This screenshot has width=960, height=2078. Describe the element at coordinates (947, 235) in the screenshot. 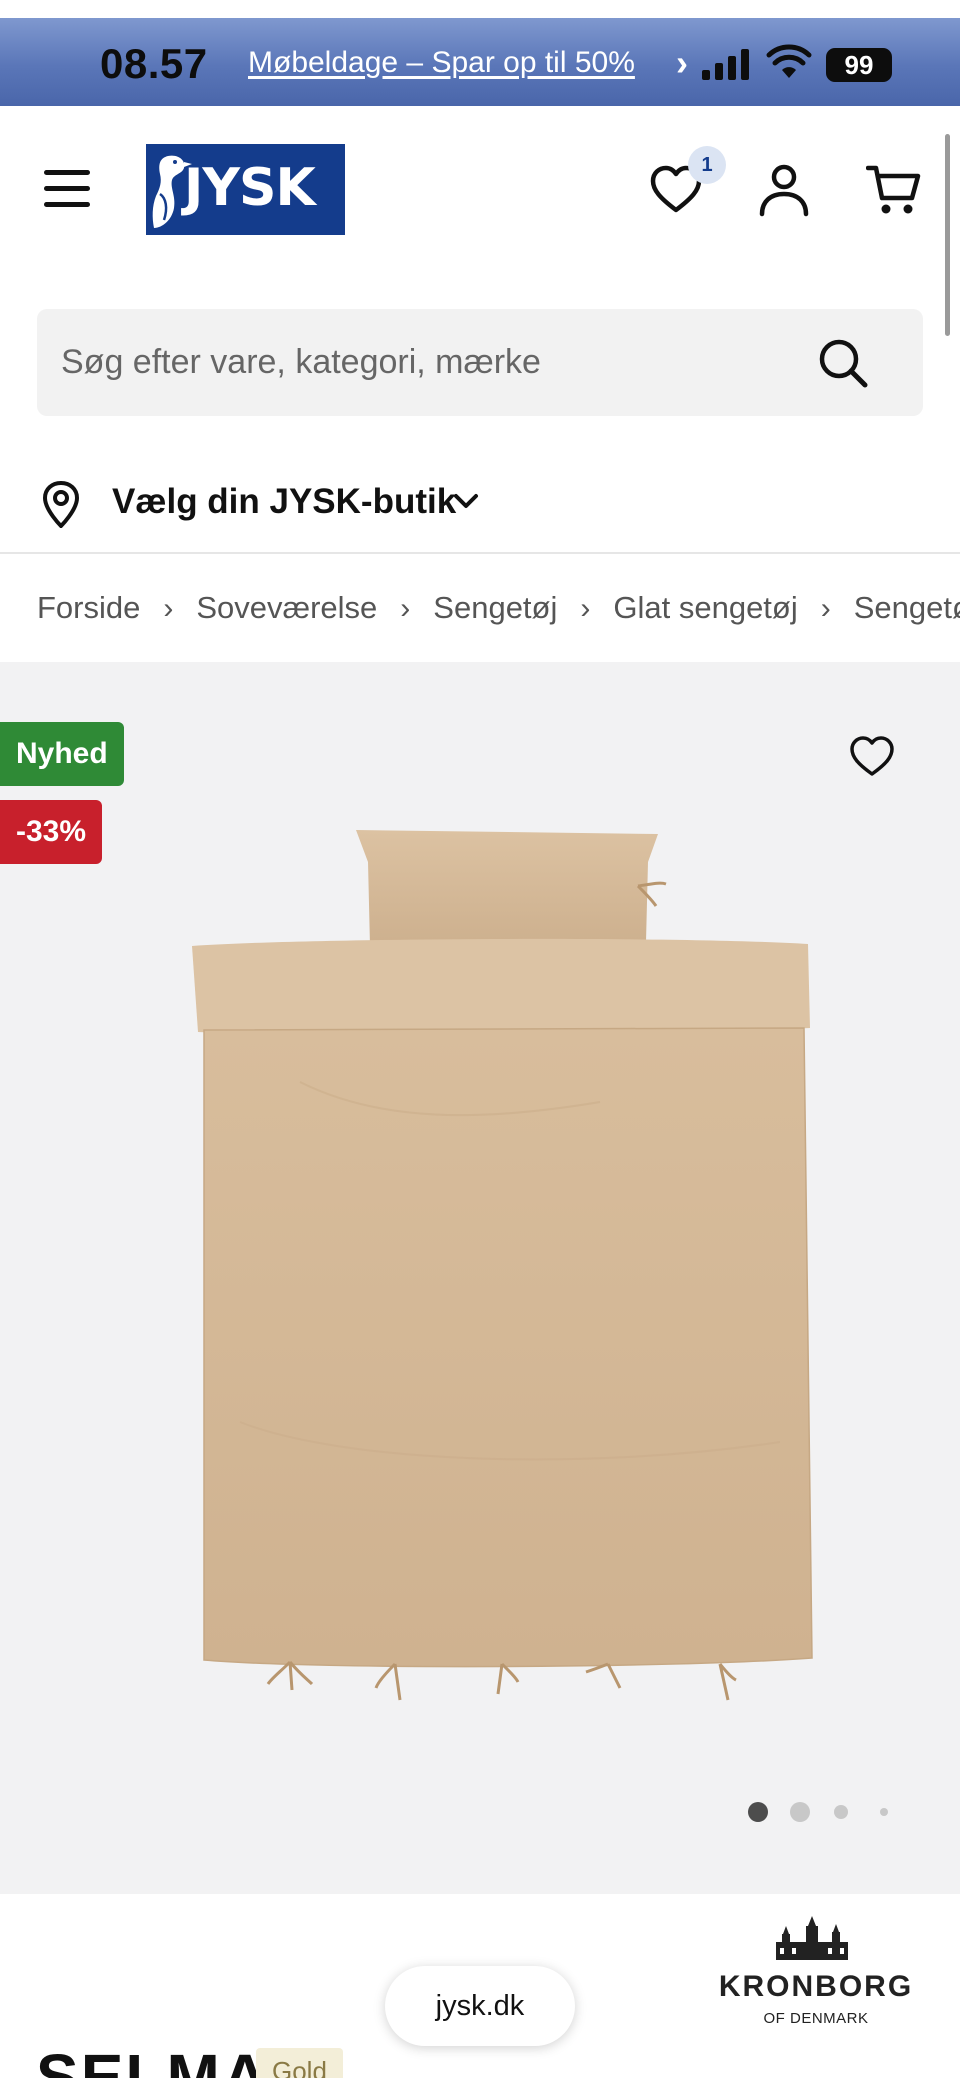

I see `page-scrollbar` at that location.